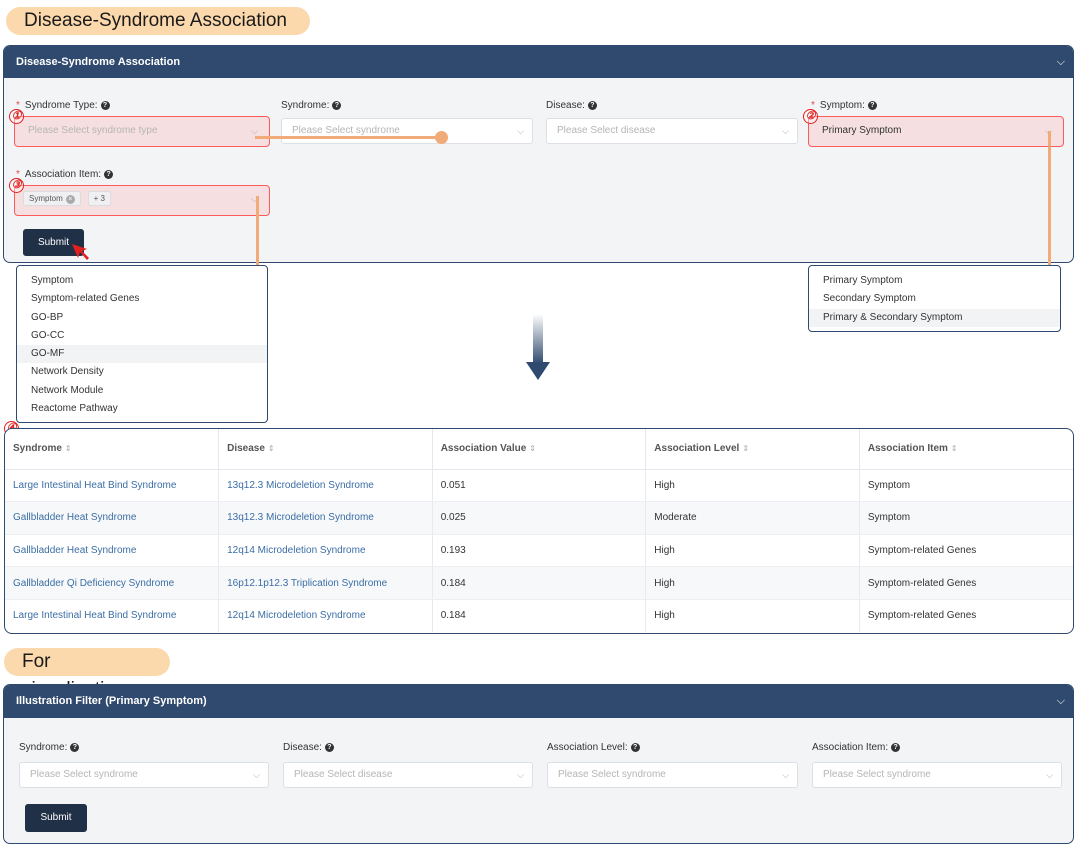 This screenshot has width=1080, height=850. I want to click on filter-association-level-label: Association Level:, so click(587, 747).